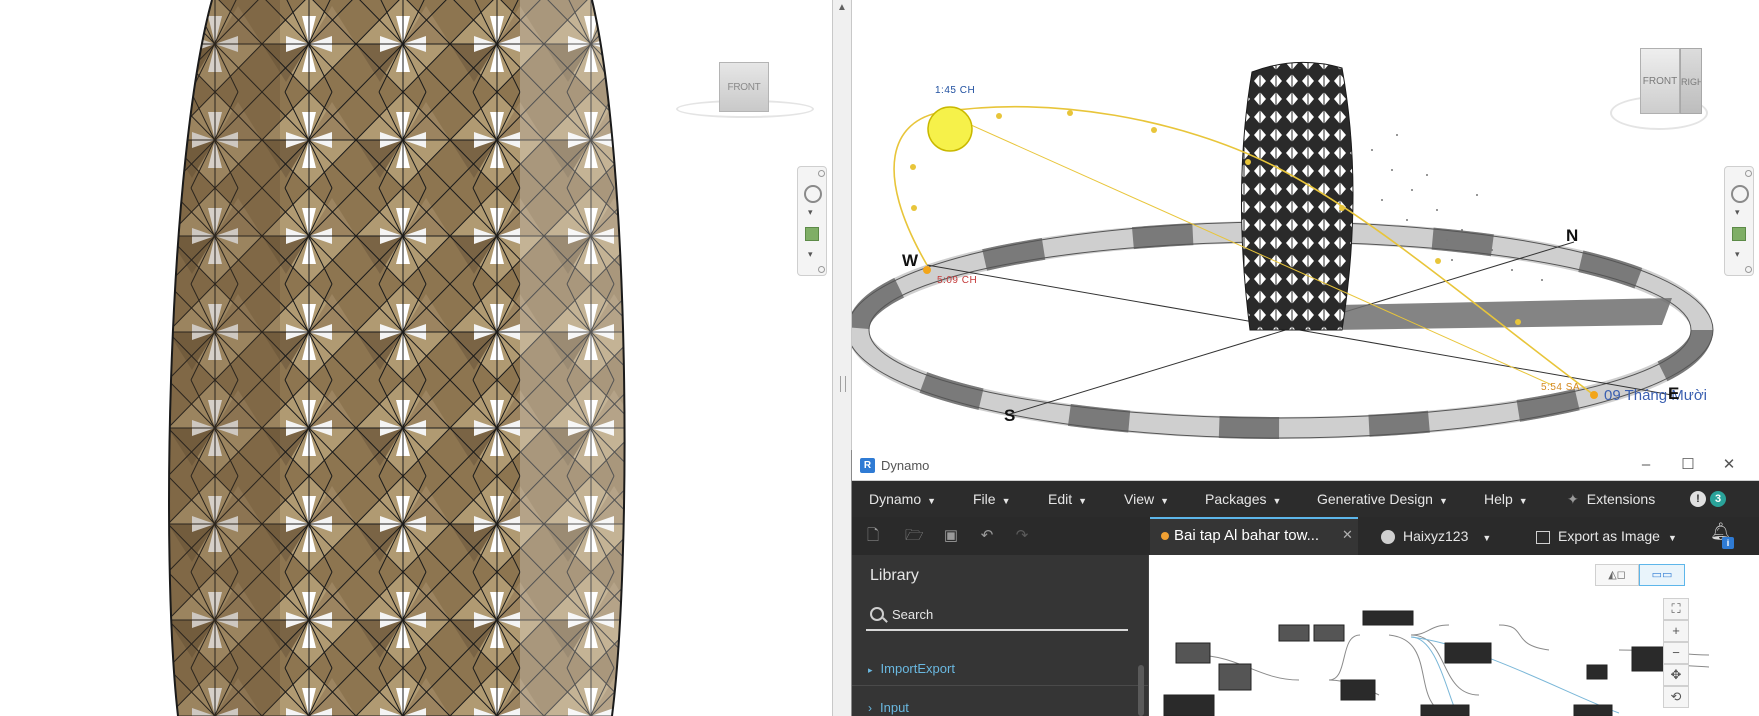  I want to click on zoom-out-button: −, so click(1676, 653).